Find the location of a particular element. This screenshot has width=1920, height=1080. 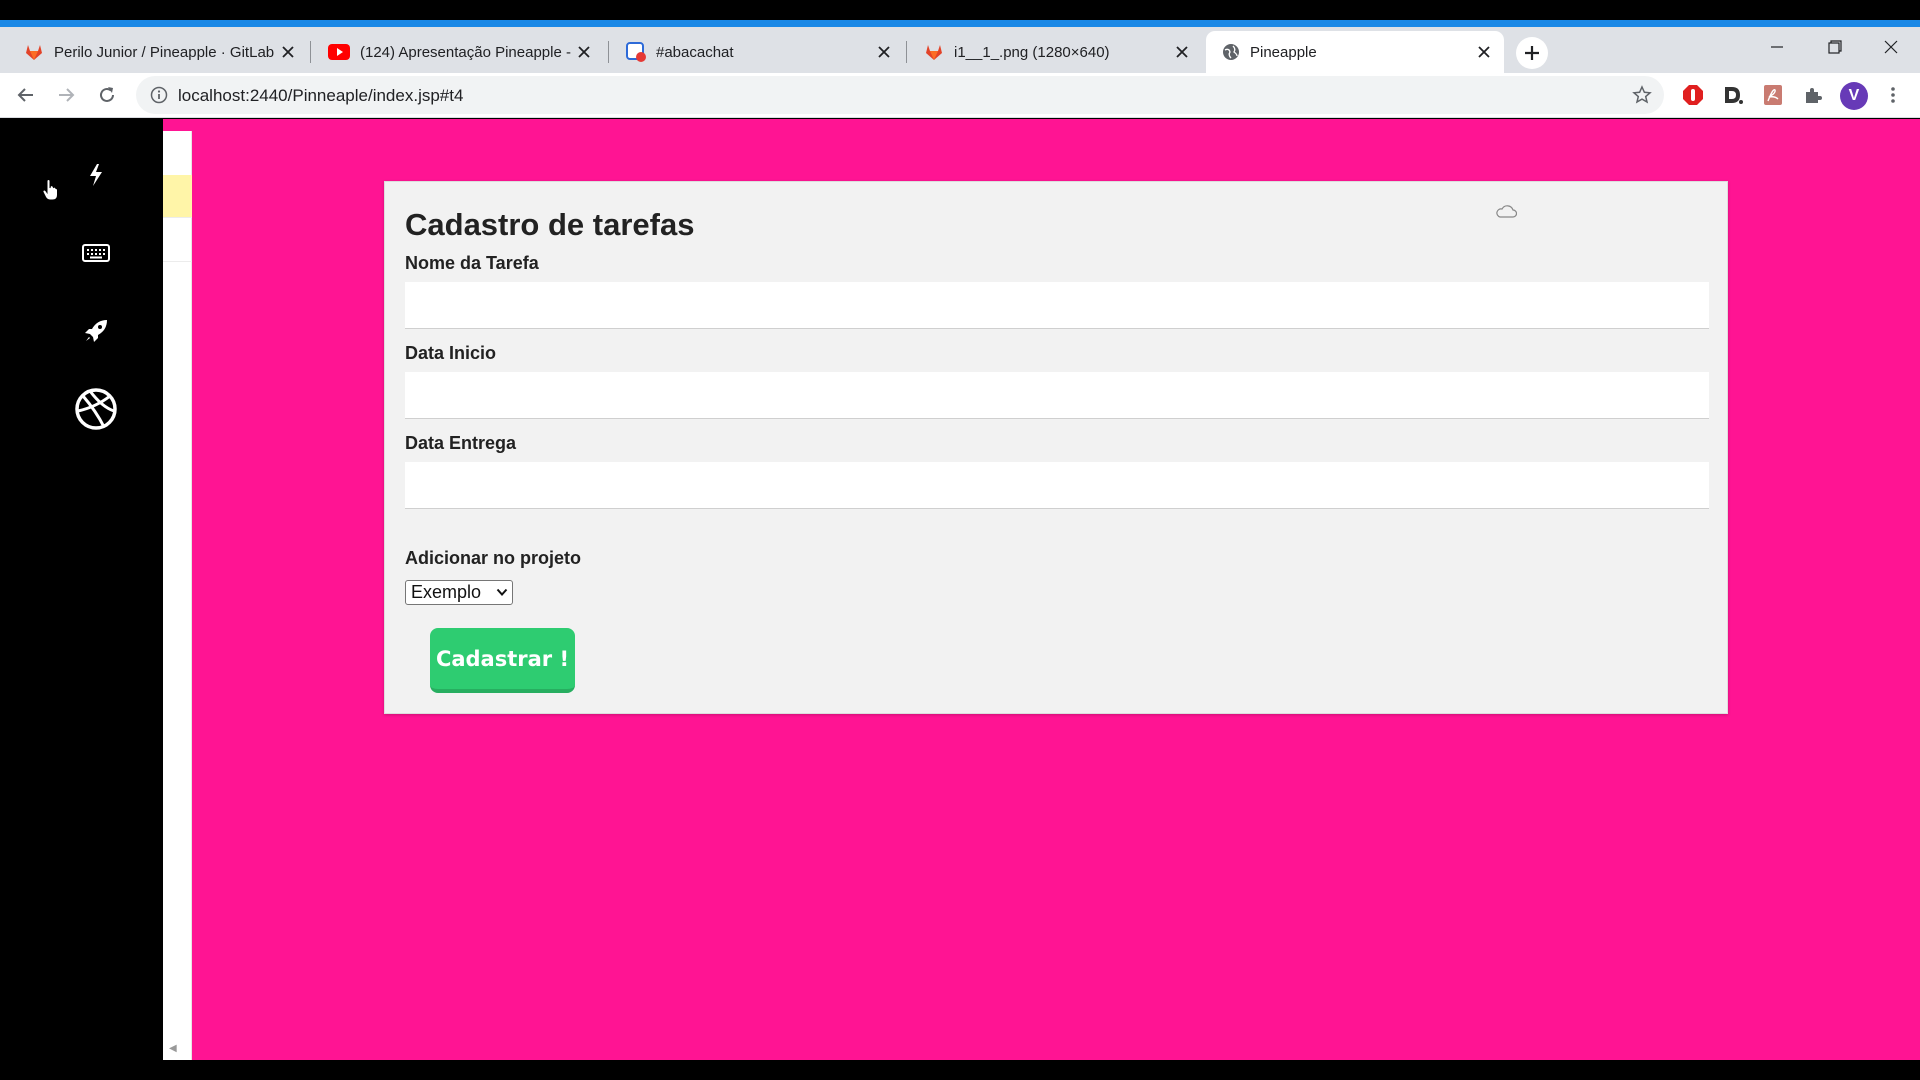

dribbble-icon is located at coordinates (96, 409).